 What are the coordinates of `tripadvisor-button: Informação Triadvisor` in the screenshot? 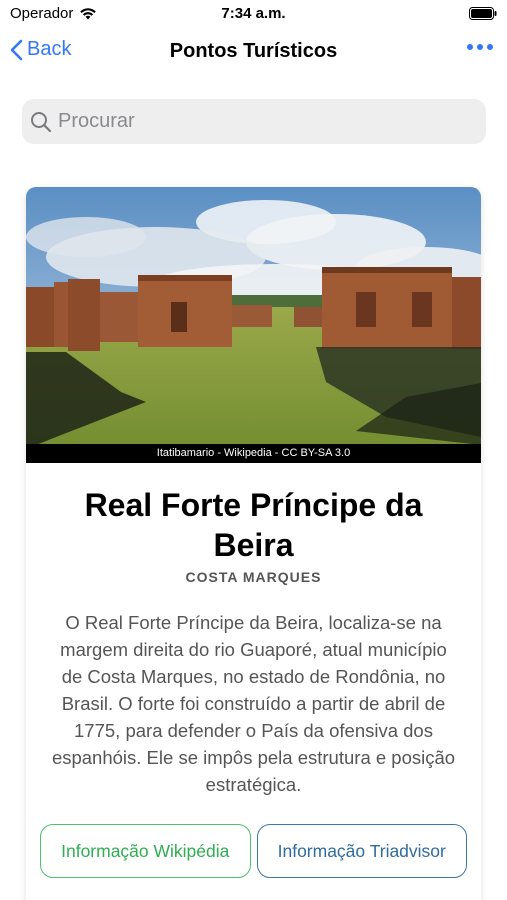 It's located at (361, 851).